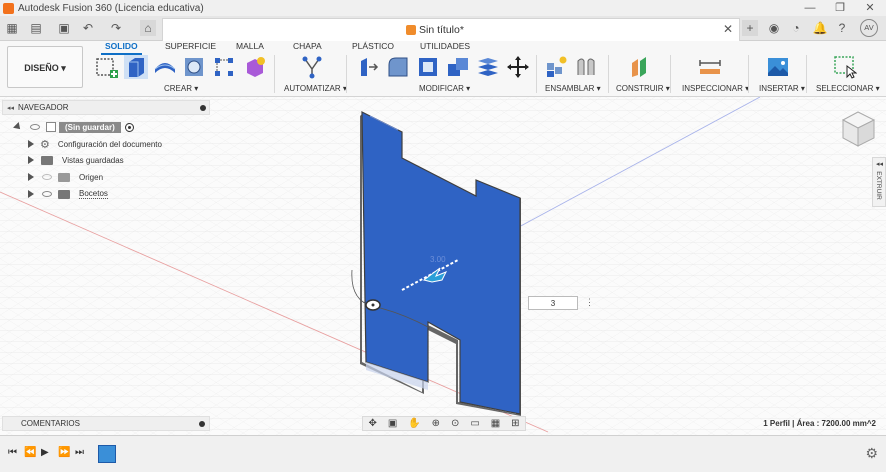 The height and width of the screenshot is (472, 886). I want to click on inspeccionar-group-label: INSPECCIONAR ▾, so click(715, 88).